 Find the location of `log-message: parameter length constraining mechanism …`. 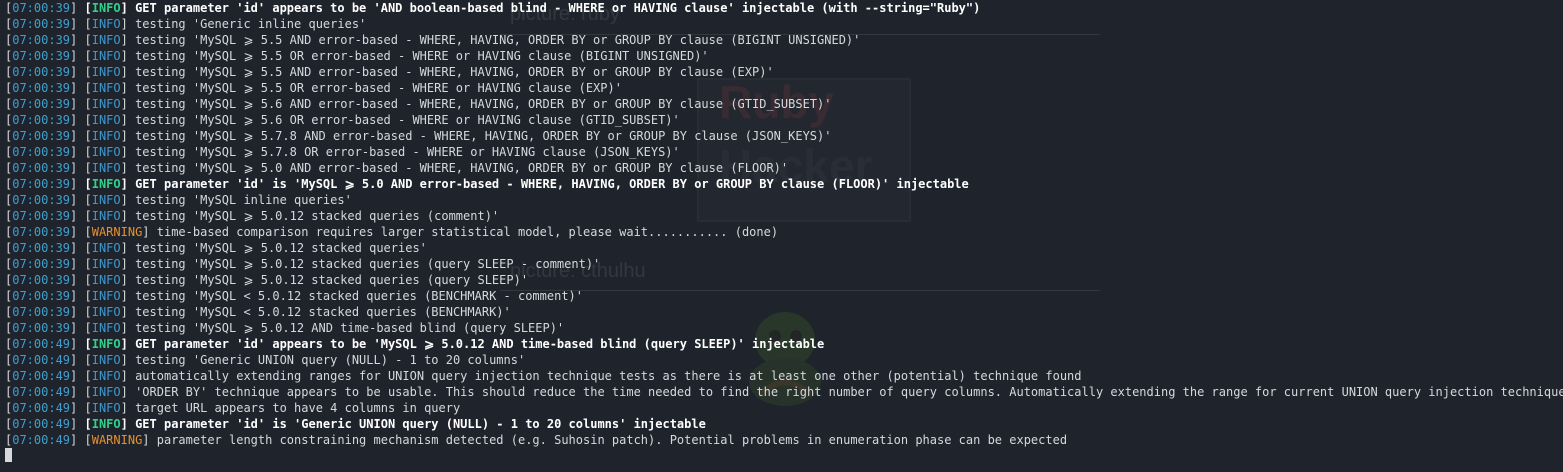

log-message: parameter length constraining mechanism … is located at coordinates (612, 440).